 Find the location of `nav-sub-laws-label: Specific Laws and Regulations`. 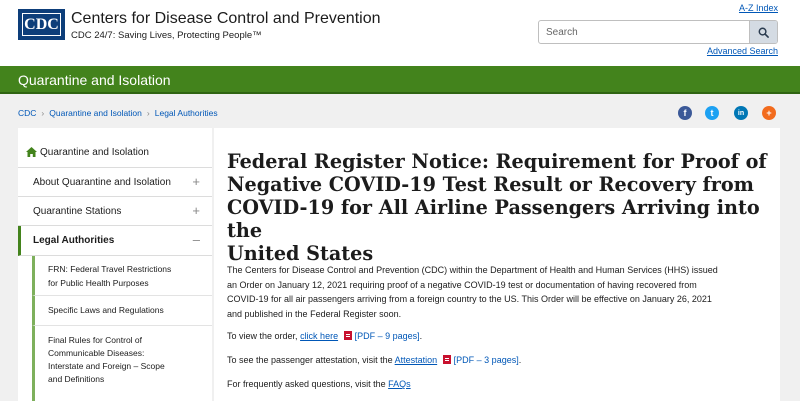

nav-sub-laws-label: Specific Laws and Regulations is located at coordinates (106, 310).